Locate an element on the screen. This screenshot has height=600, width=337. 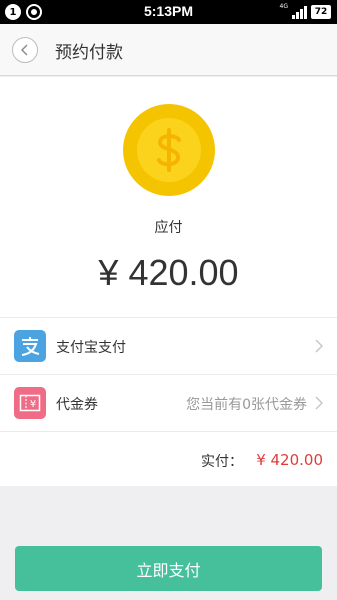
chevron-left-icon is located at coordinates (24, 50).